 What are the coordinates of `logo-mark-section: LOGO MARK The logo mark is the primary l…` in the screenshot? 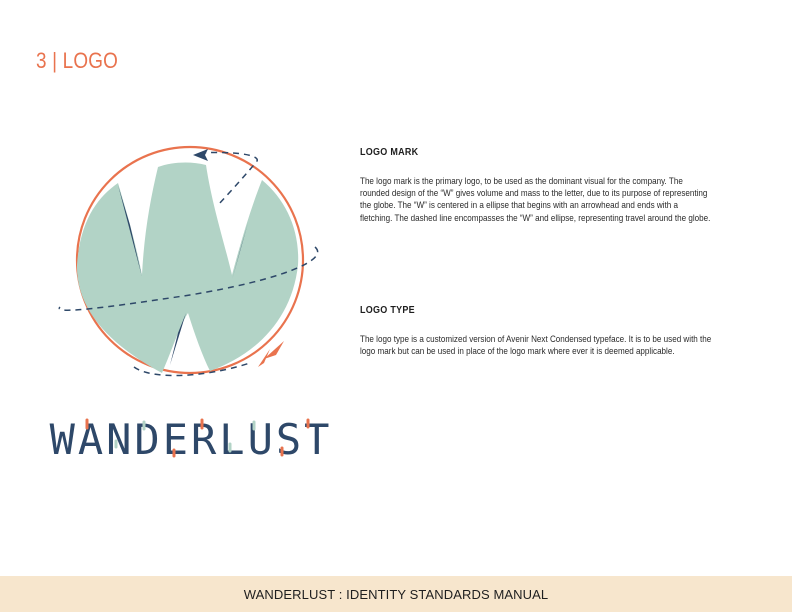 It's located at (540, 185).